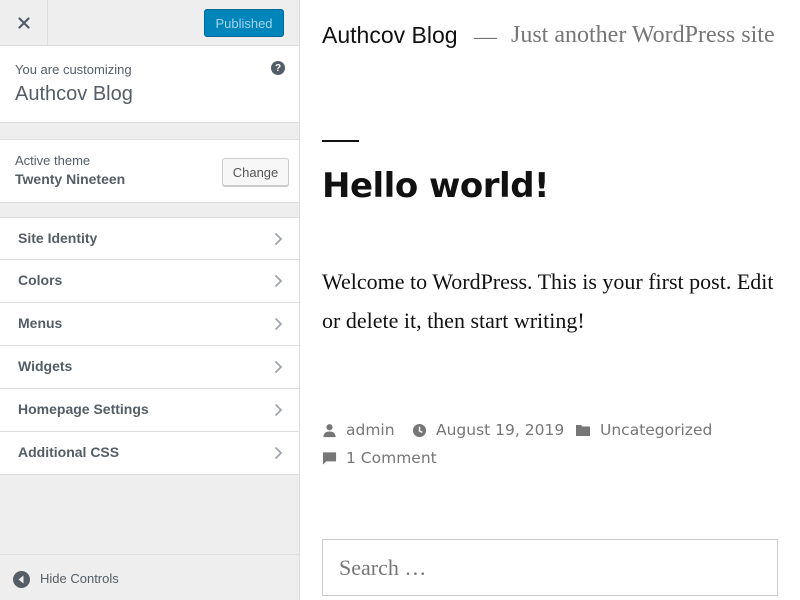 The width and height of the screenshot is (800, 600). What do you see at coordinates (340, 141) in the screenshot?
I see `entry-divider` at bounding box center [340, 141].